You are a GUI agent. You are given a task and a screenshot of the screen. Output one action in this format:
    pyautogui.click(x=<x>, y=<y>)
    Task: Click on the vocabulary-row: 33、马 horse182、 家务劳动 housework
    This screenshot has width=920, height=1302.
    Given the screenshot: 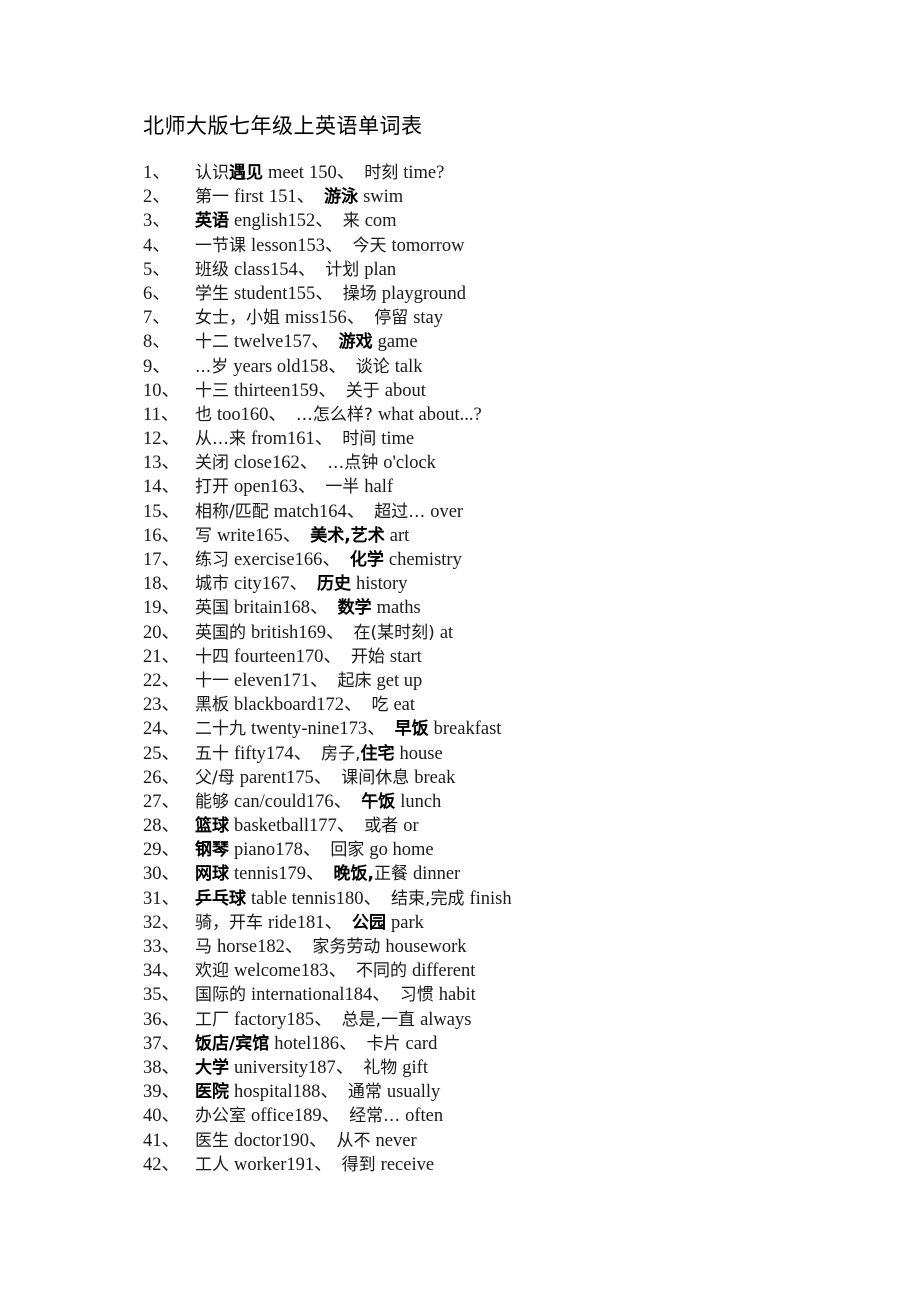 What is the action you would take?
    pyautogui.click(x=513, y=947)
    